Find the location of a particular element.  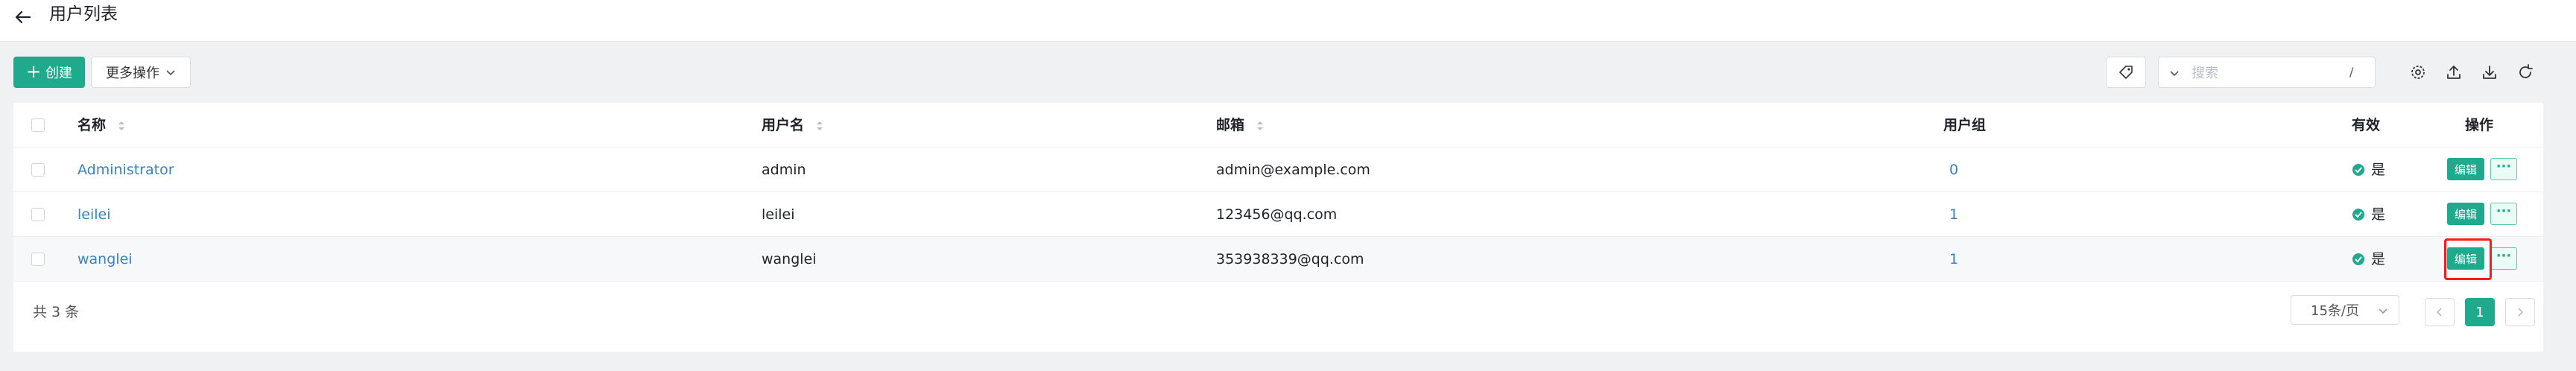

username-cell: leilei is located at coordinates (779, 215).